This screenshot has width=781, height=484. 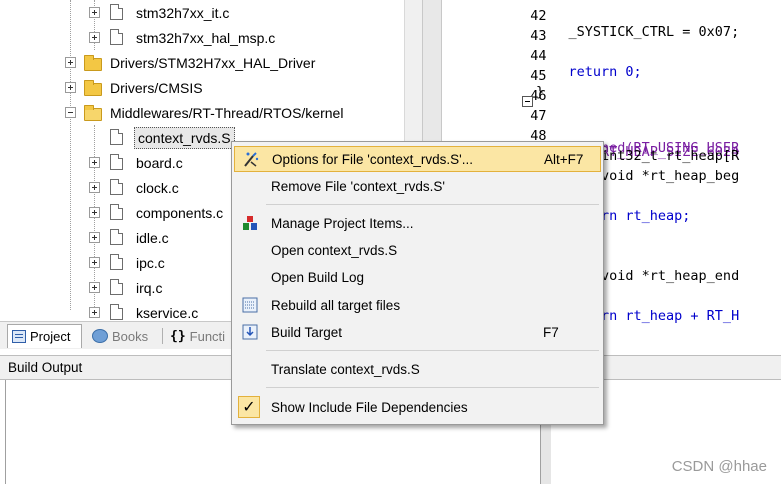 I want to click on code-line: 43, so click(x=494, y=28).